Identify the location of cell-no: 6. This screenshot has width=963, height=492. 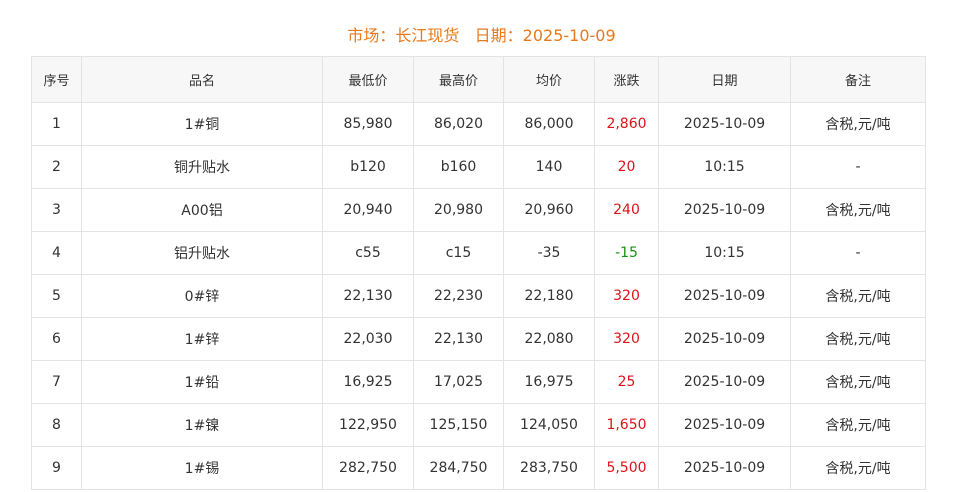
(56, 339).